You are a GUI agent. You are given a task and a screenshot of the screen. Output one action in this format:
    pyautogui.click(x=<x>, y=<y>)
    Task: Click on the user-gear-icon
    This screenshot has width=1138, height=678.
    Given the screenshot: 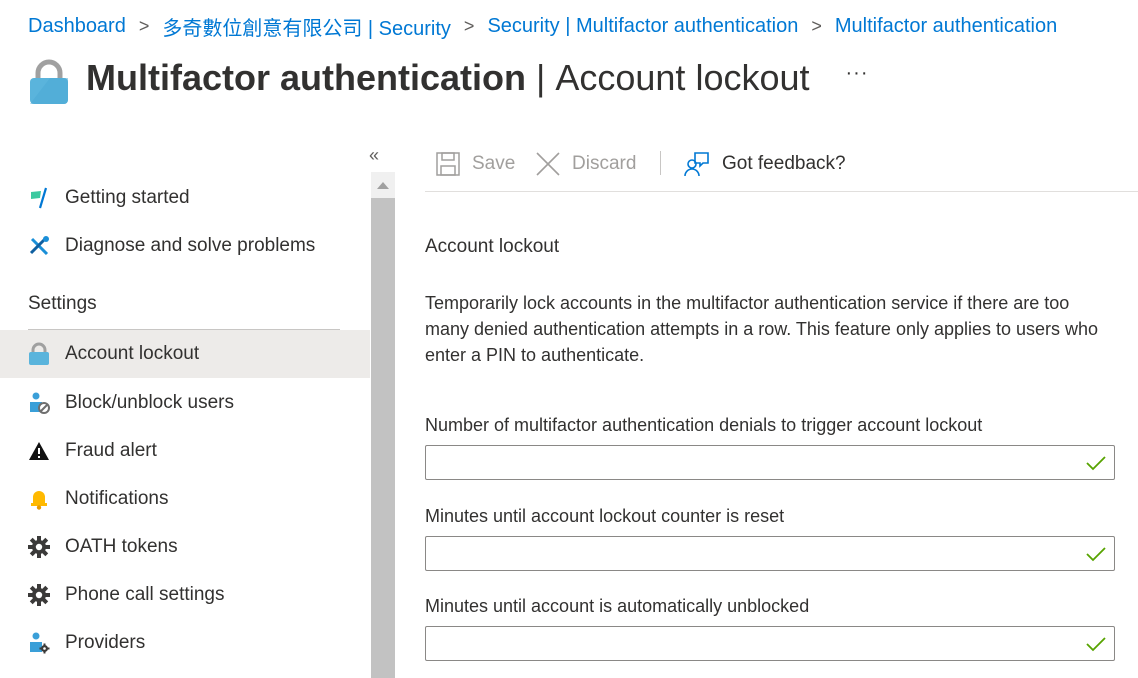 What is the action you would take?
    pyautogui.click(x=39, y=643)
    